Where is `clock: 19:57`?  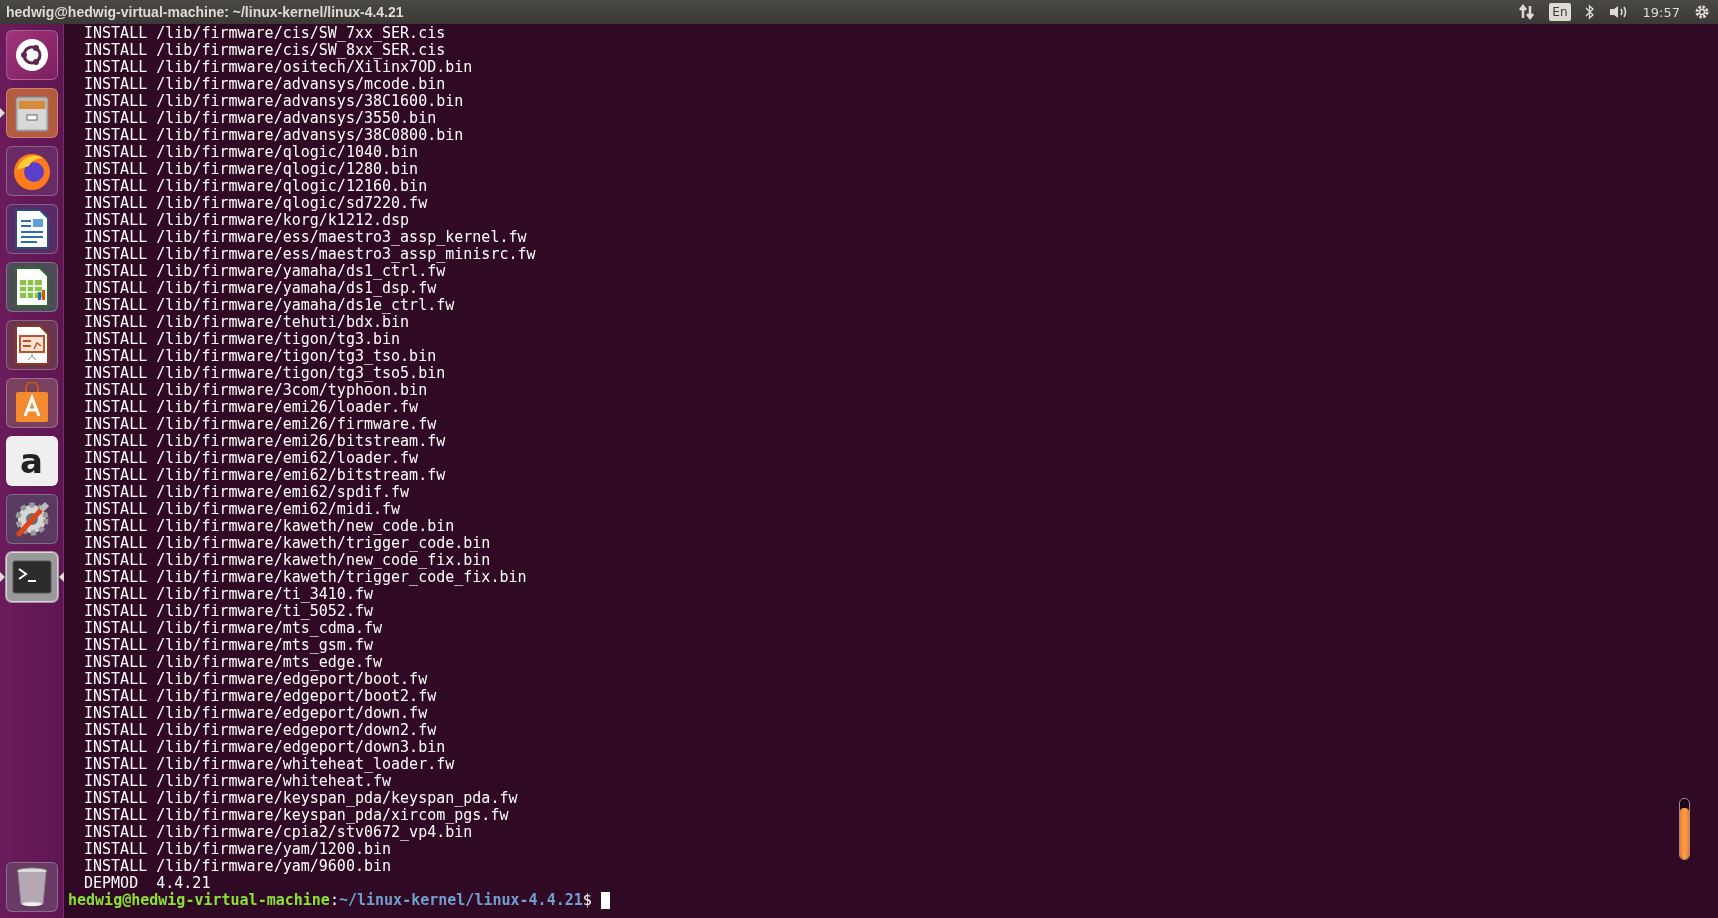
clock: 19:57 is located at coordinates (1661, 12).